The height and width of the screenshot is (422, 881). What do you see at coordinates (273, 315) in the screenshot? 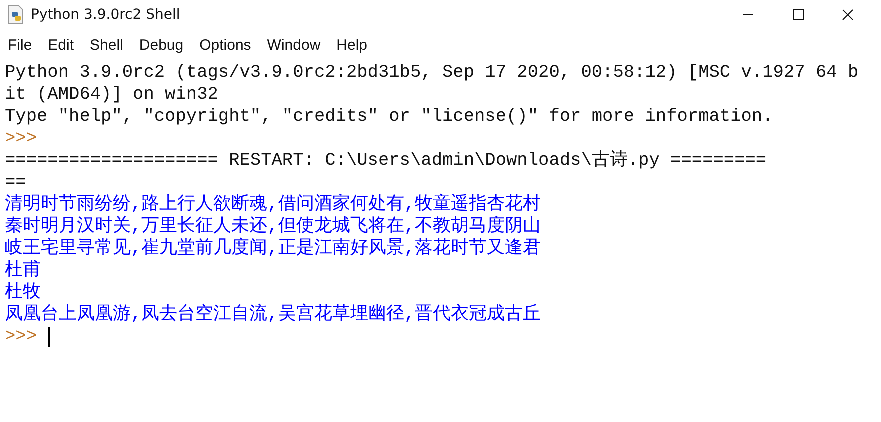
I see `program-output-line: 凤凰台上凤凰游,凤去台空江自流,吴宫花草埋幽径,晋代衣冠成古丘` at bounding box center [273, 315].